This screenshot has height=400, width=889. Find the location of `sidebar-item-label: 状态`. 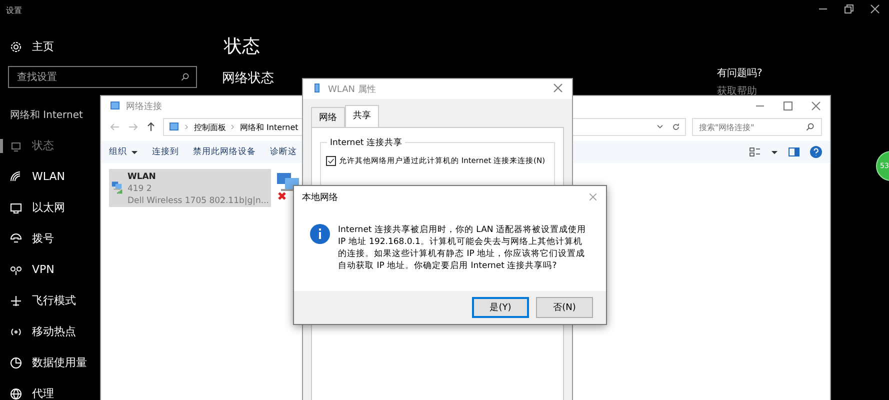

sidebar-item-label: 状态 is located at coordinates (43, 145).